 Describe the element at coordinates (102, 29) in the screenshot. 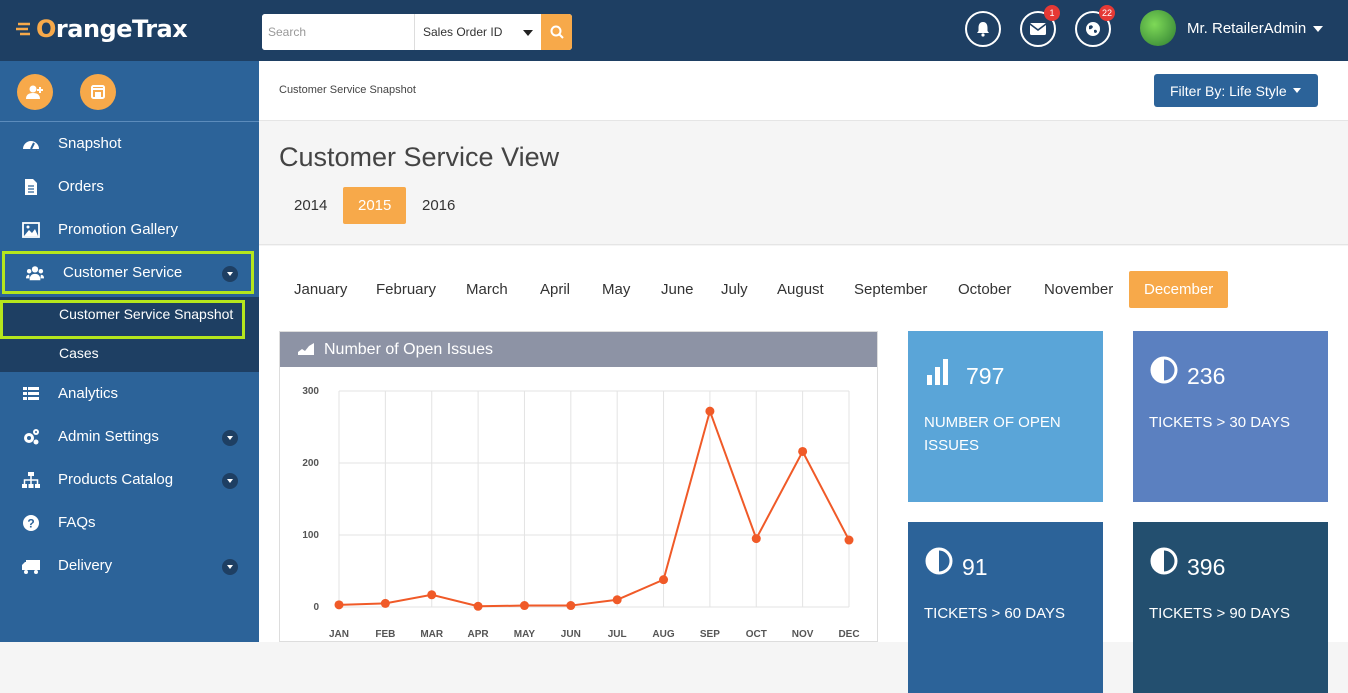

I see `orangetrax-logo: OrangeTrax` at that location.